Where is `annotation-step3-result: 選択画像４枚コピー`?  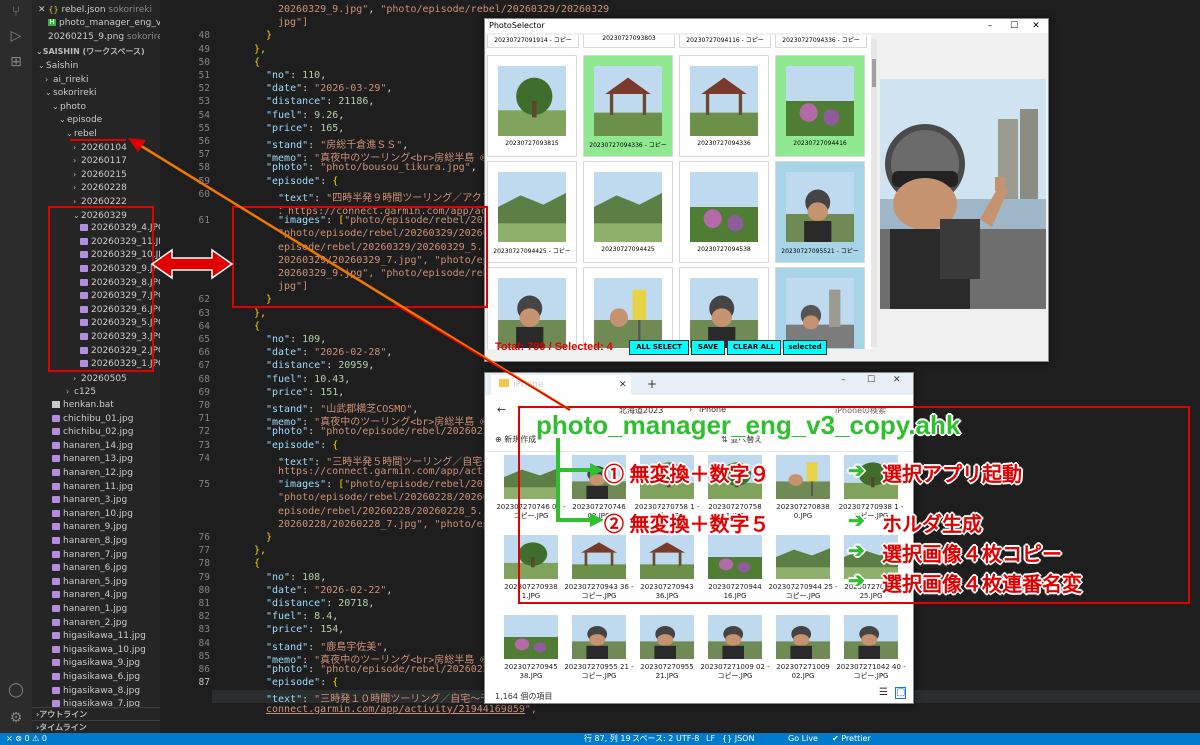 annotation-step3-result: 選択画像４枚コピー is located at coordinates (972, 555).